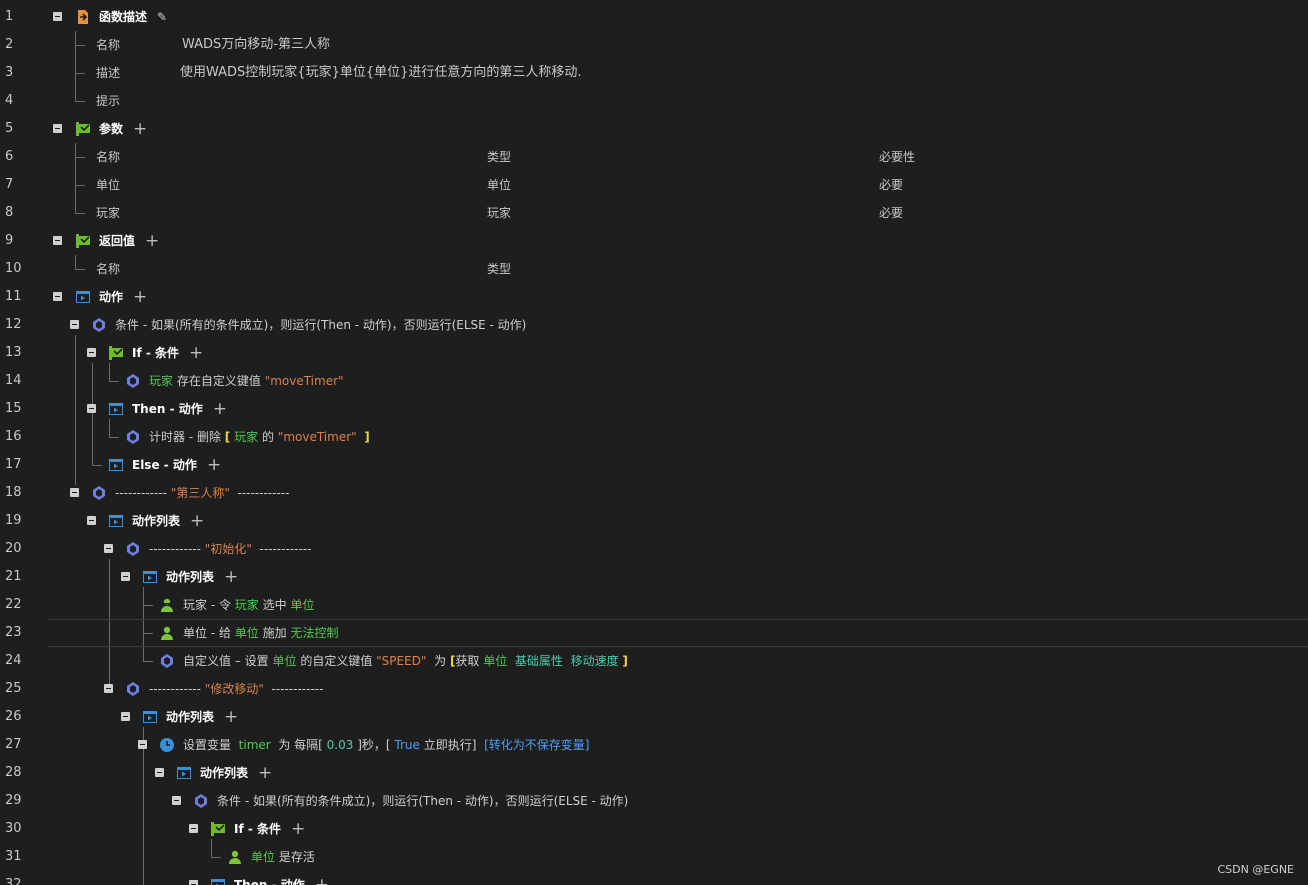  I want to click on attr-var: 基础属性, so click(539, 661).